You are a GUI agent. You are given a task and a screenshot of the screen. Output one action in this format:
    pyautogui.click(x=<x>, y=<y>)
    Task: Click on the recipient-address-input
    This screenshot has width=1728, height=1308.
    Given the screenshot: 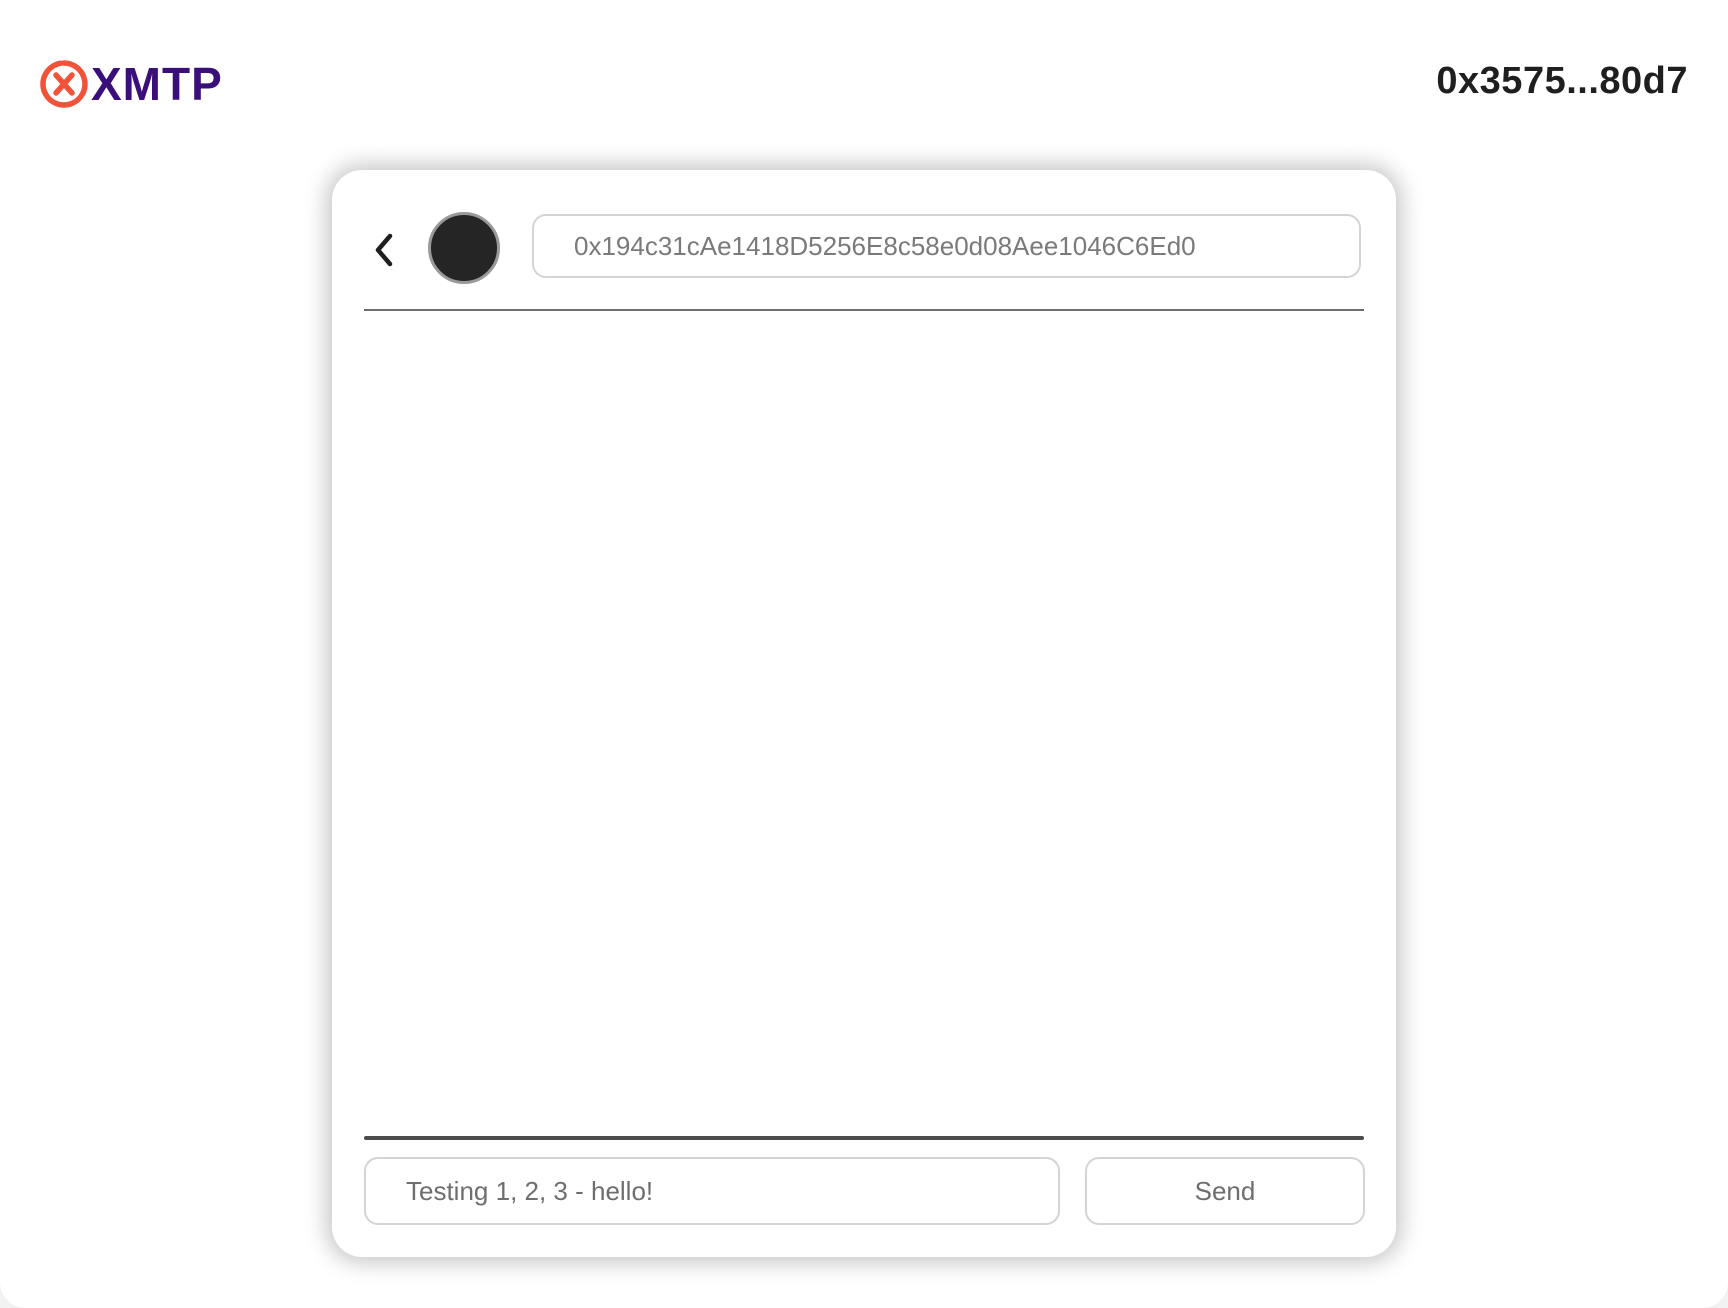 What is the action you would take?
    pyautogui.click(x=946, y=246)
    